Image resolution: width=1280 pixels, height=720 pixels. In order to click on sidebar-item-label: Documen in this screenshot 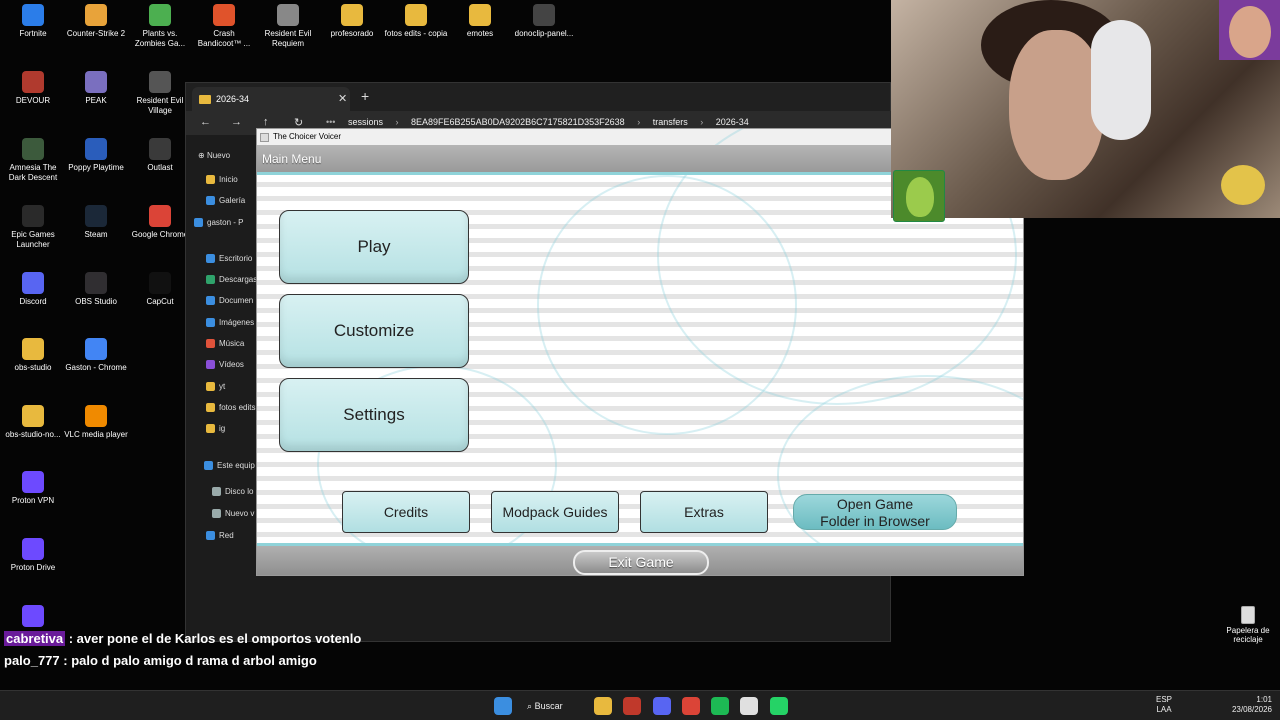, I will do `click(236, 300)`.